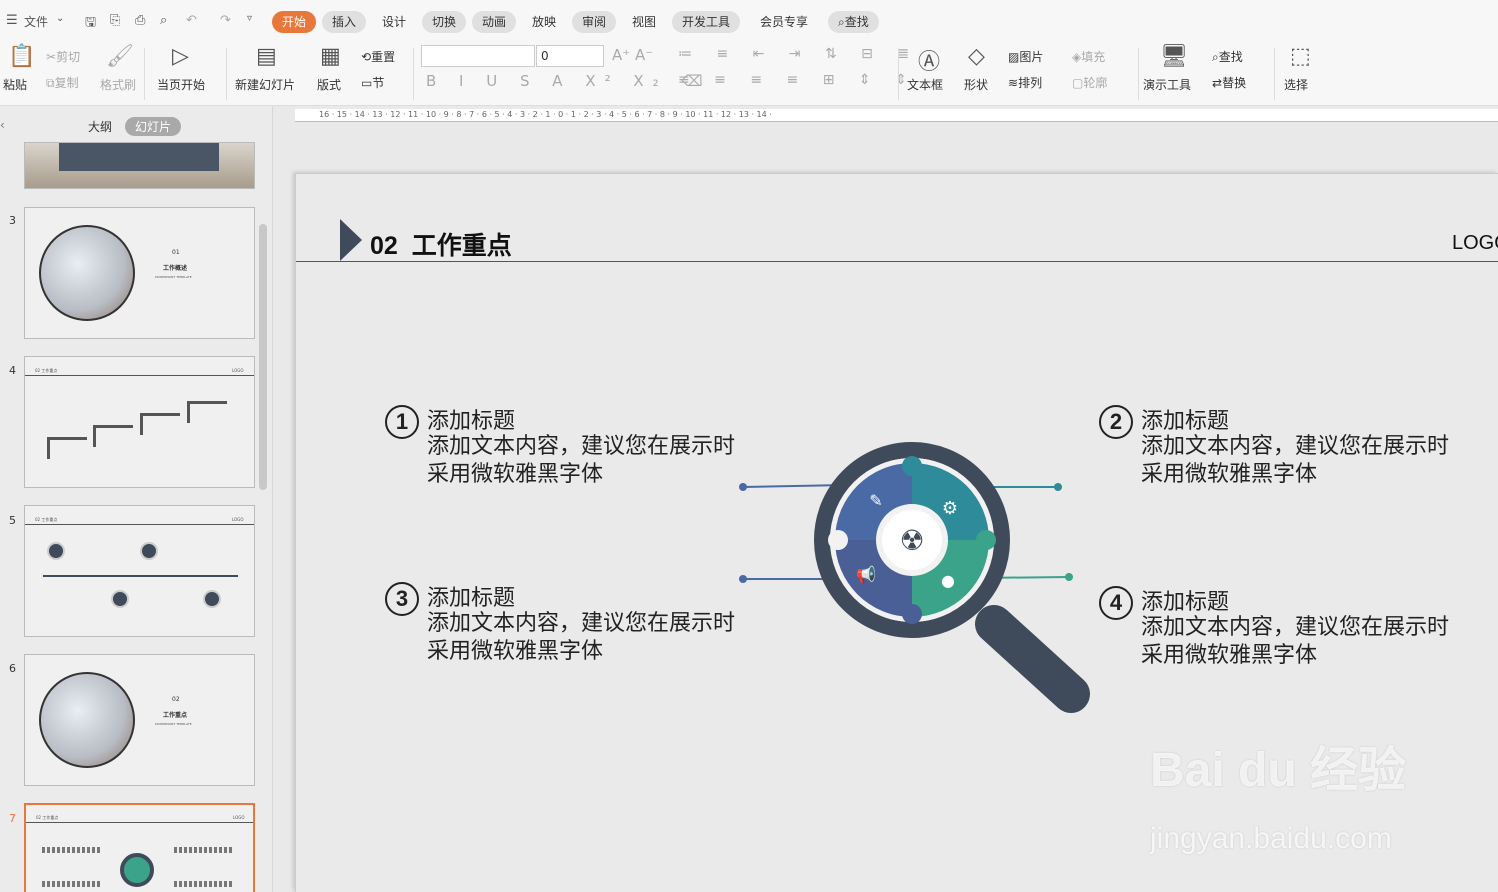  Describe the element at coordinates (163, 20) in the screenshot. I see `preview-icon: ⌕` at that location.